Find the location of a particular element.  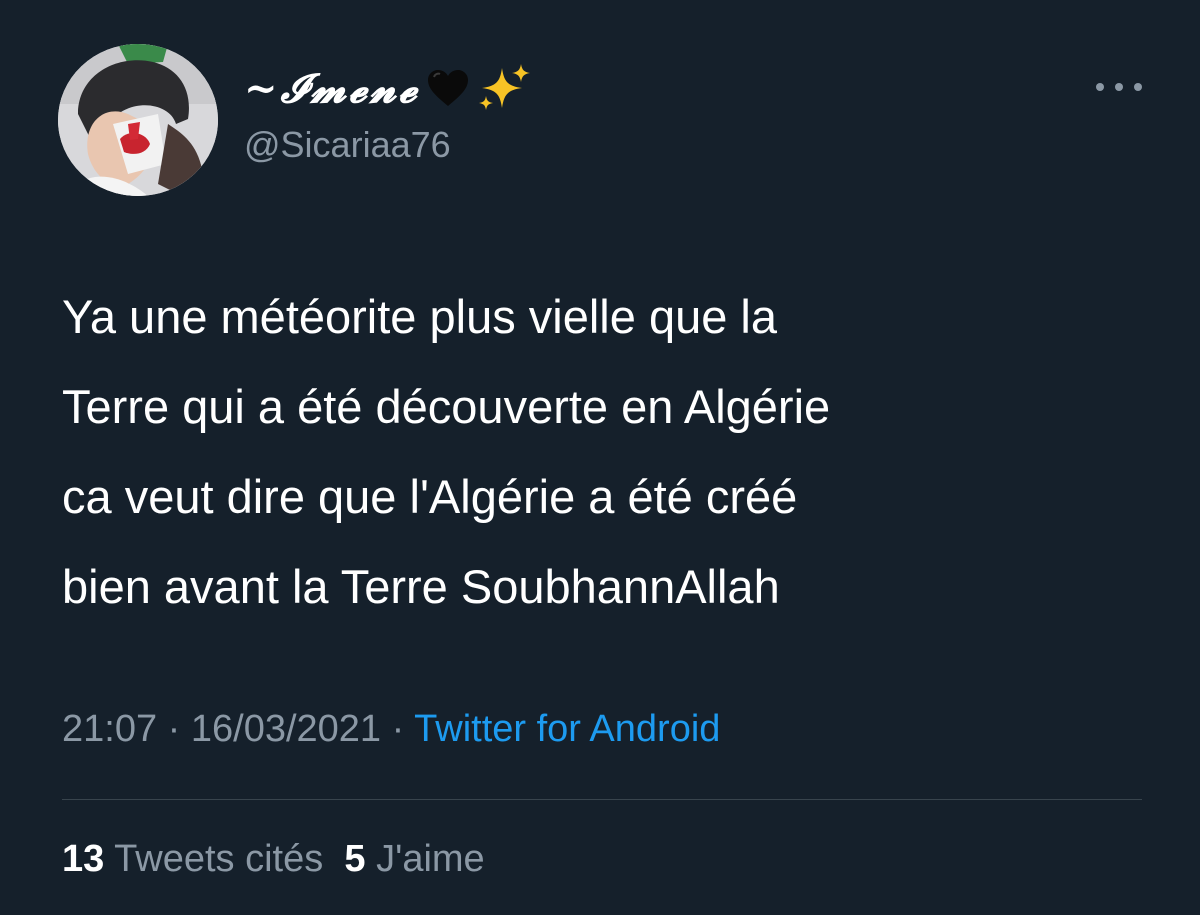

quote-tweets-stat: 13 Tweets cités is located at coordinates (192, 859).